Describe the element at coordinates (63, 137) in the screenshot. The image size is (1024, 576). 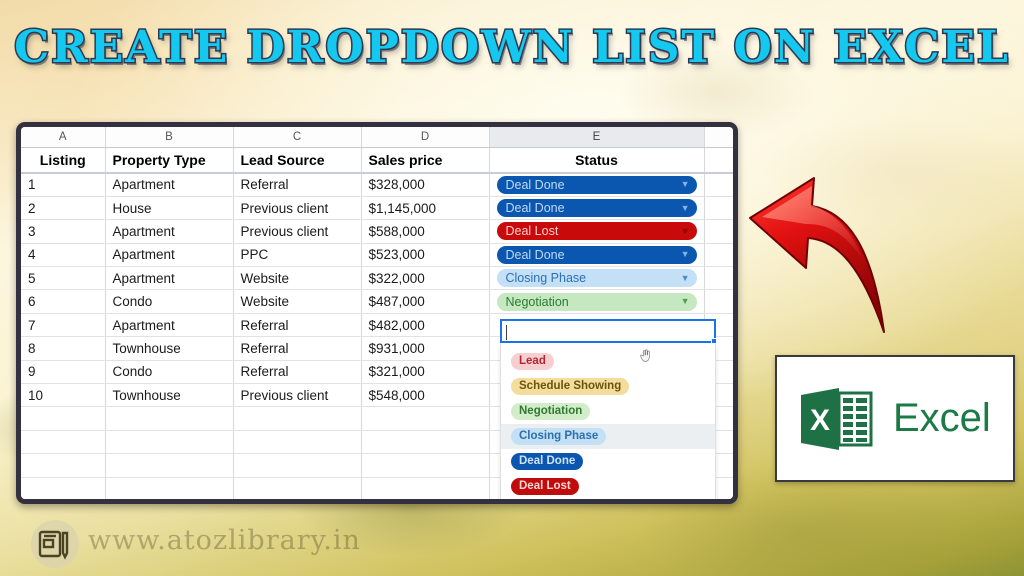
I see `column-header-a: A` at that location.